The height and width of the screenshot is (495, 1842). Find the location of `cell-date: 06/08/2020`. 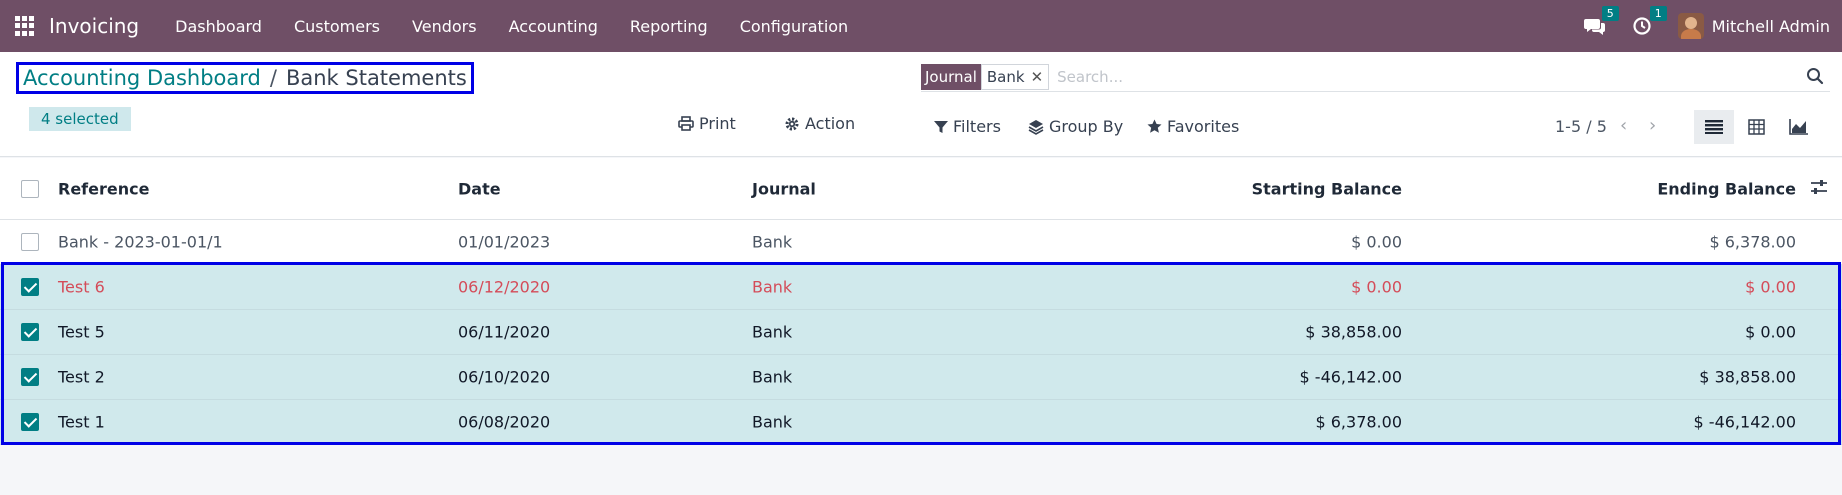

cell-date: 06/08/2020 is located at coordinates (504, 422).